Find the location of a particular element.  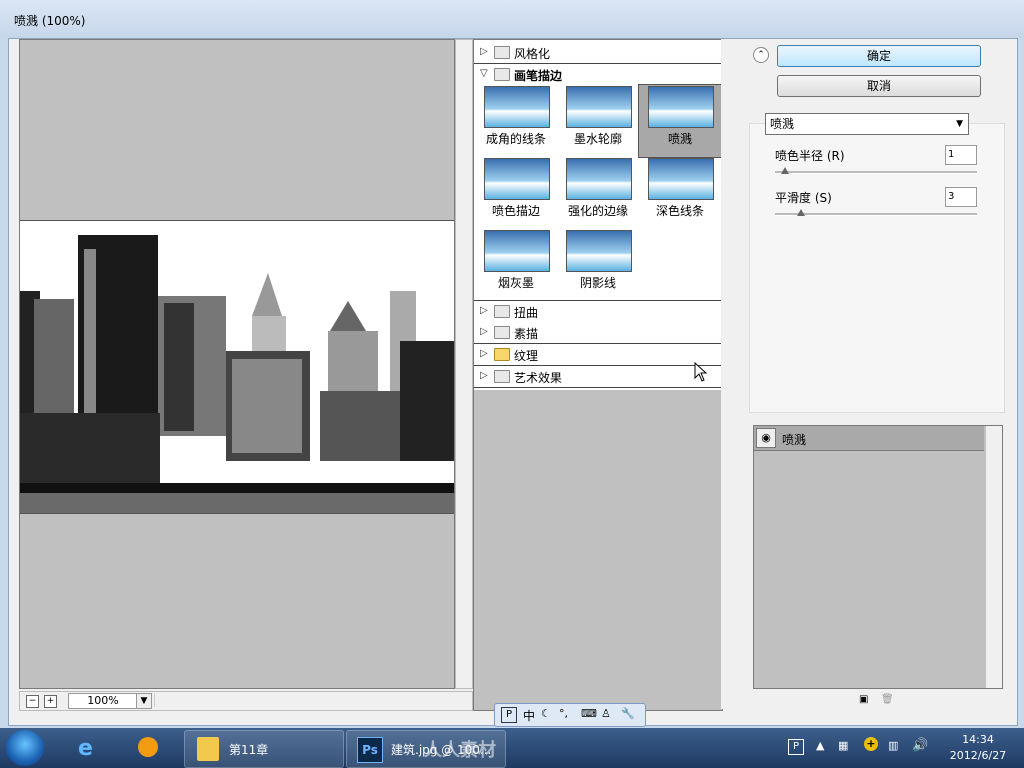

slider-spray-radius: 喷色半径 (R) 1 is located at coordinates (885, 163).